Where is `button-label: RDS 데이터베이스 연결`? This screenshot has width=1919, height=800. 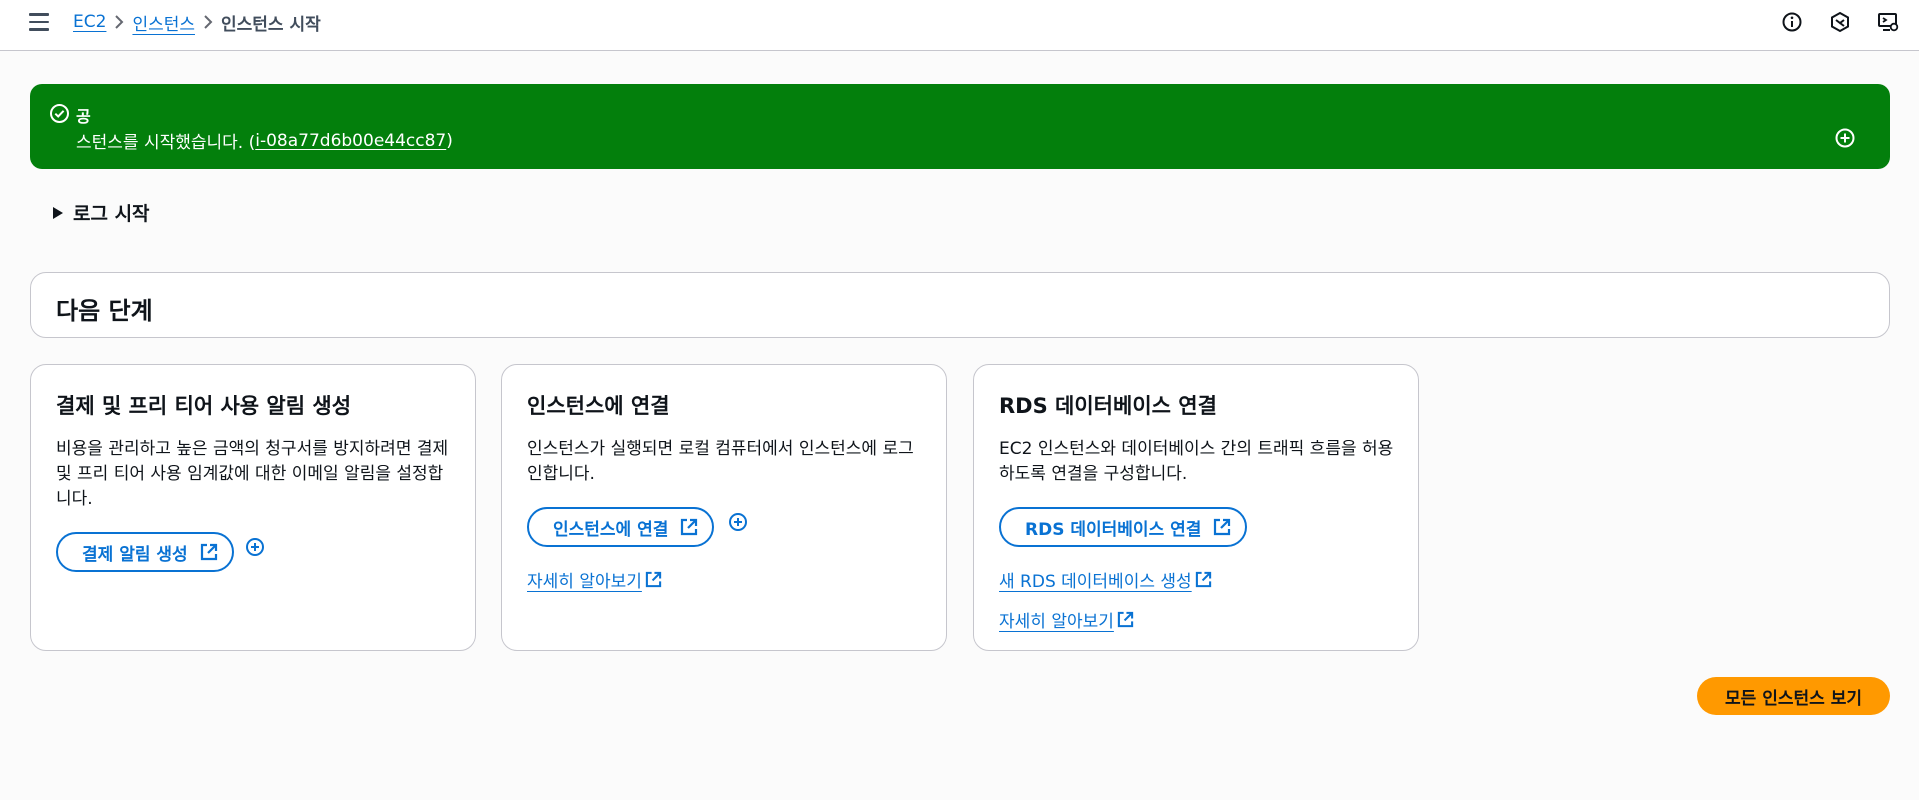
button-label: RDS 데이터베이스 연결 is located at coordinates (1113, 529).